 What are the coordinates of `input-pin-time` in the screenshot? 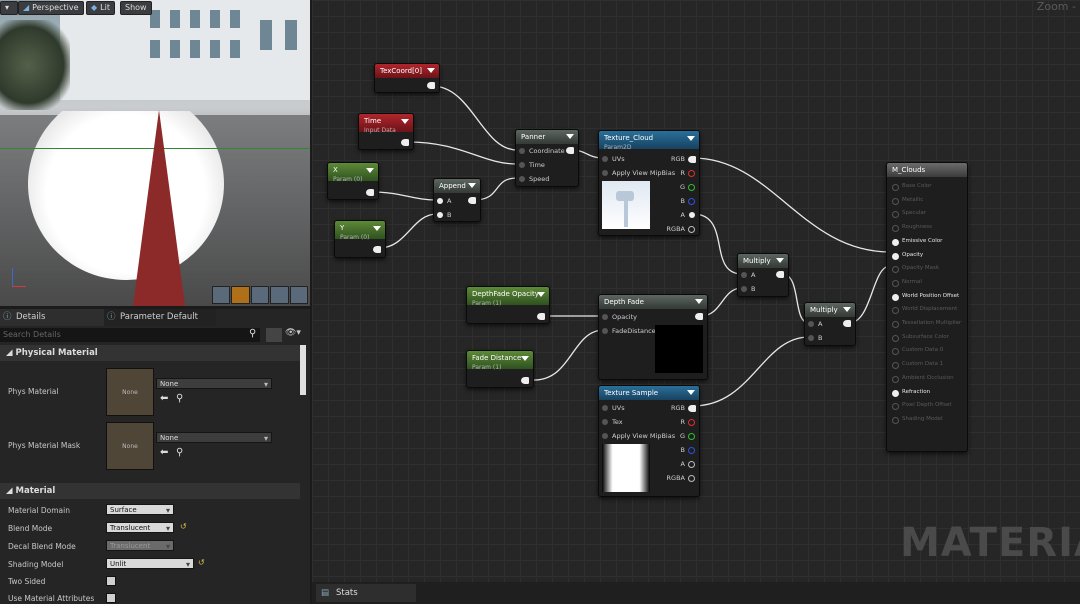 It's located at (522, 165).